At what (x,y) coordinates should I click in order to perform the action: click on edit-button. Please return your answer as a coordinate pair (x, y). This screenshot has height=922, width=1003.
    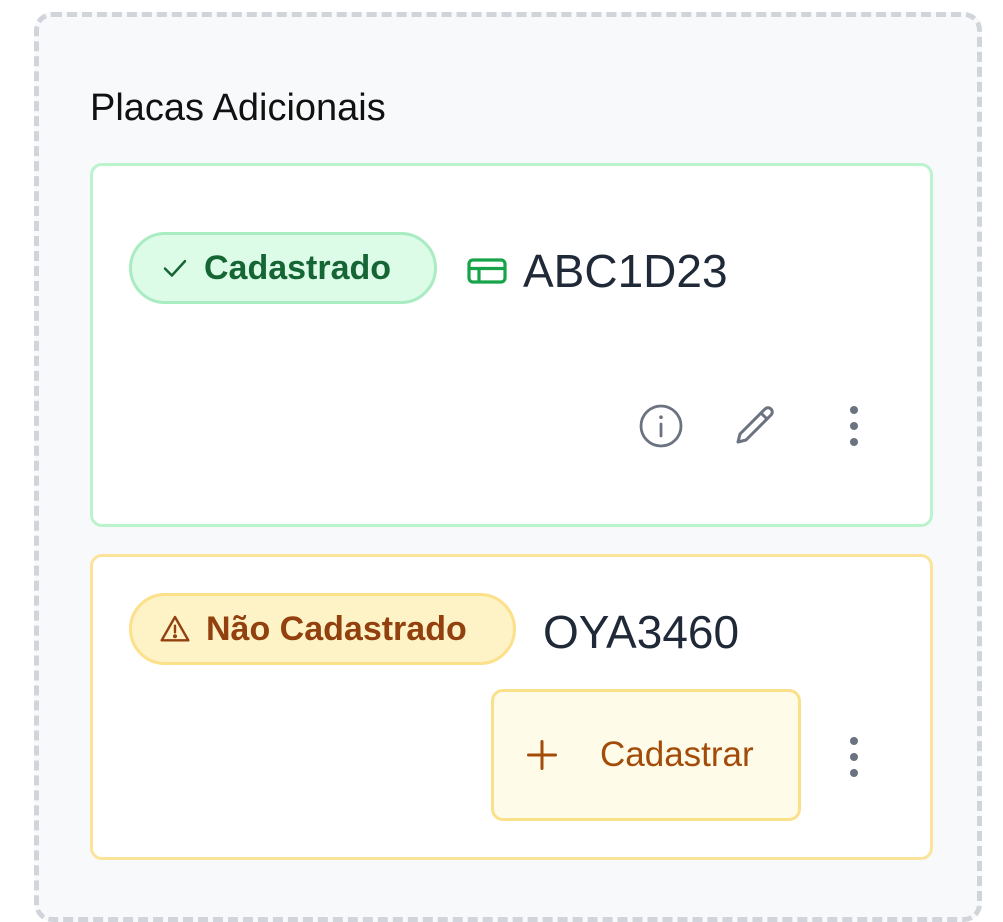
    Looking at the image, I should click on (756, 426).